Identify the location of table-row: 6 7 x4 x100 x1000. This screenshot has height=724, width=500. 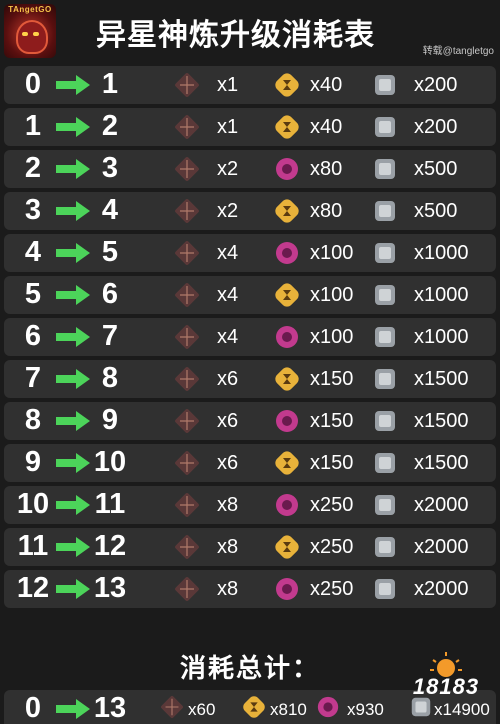
(250, 337).